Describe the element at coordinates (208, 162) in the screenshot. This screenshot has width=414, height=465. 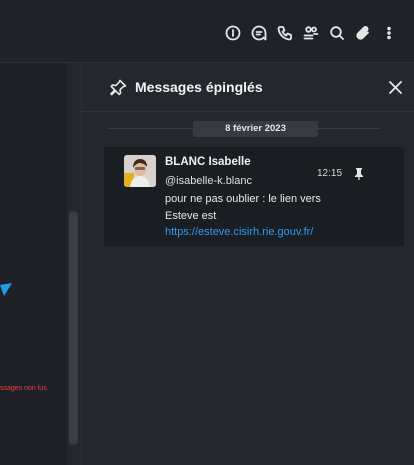
I see `message-author: BLANC Isabelle` at that location.